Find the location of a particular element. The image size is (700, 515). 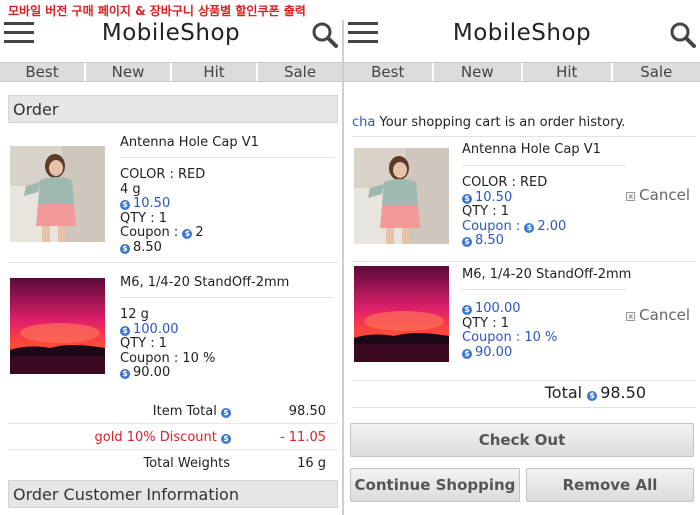

remove-all-button: Remove All is located at coordinates (610, 485).